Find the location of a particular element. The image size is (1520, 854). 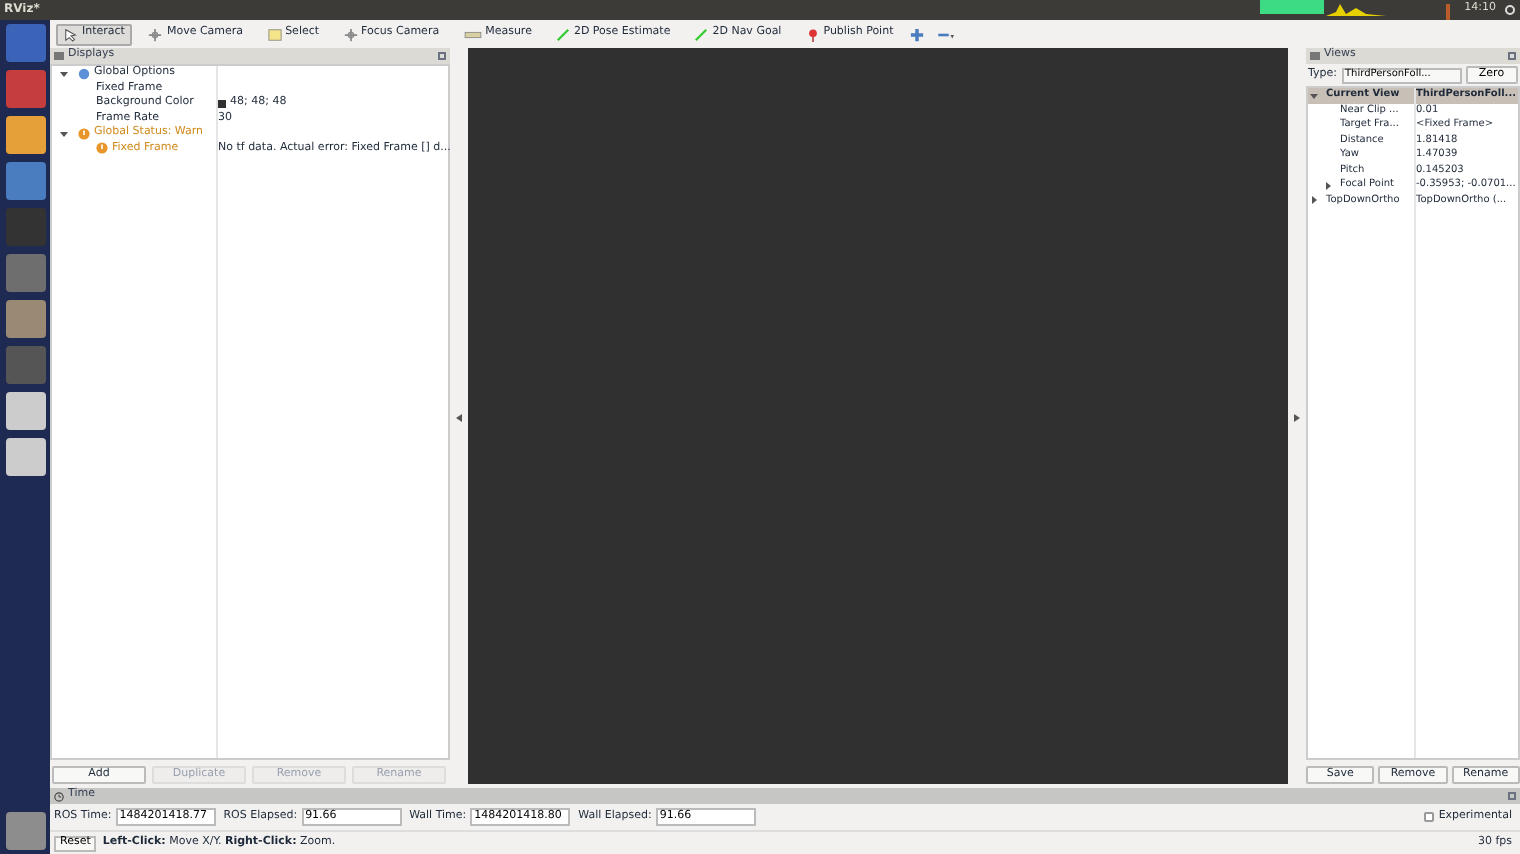

ruler-icon is located at coordinates (472, 34).